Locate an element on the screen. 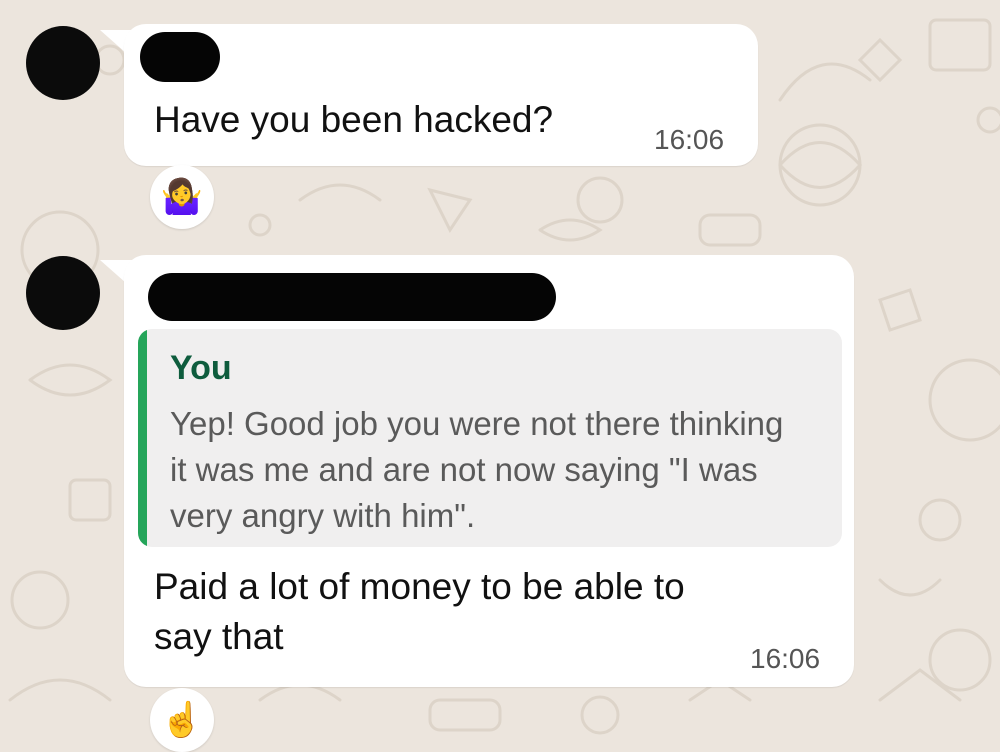 The width and height of the screenshot is (1000, 752). message-text: Have you been hacked? is located at coordinates (354, 119).